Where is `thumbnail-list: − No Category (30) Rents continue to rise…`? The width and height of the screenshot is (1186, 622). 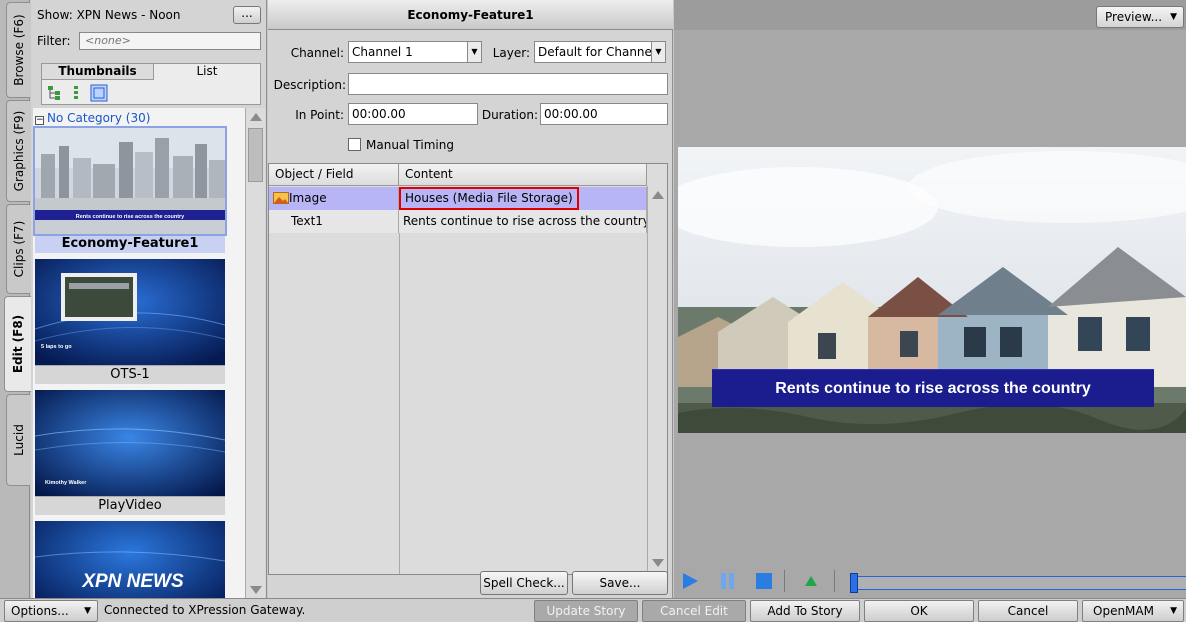 thumbnail-list: − No Category (30) Rents continue to rise… is located at coordinates (140, 353).